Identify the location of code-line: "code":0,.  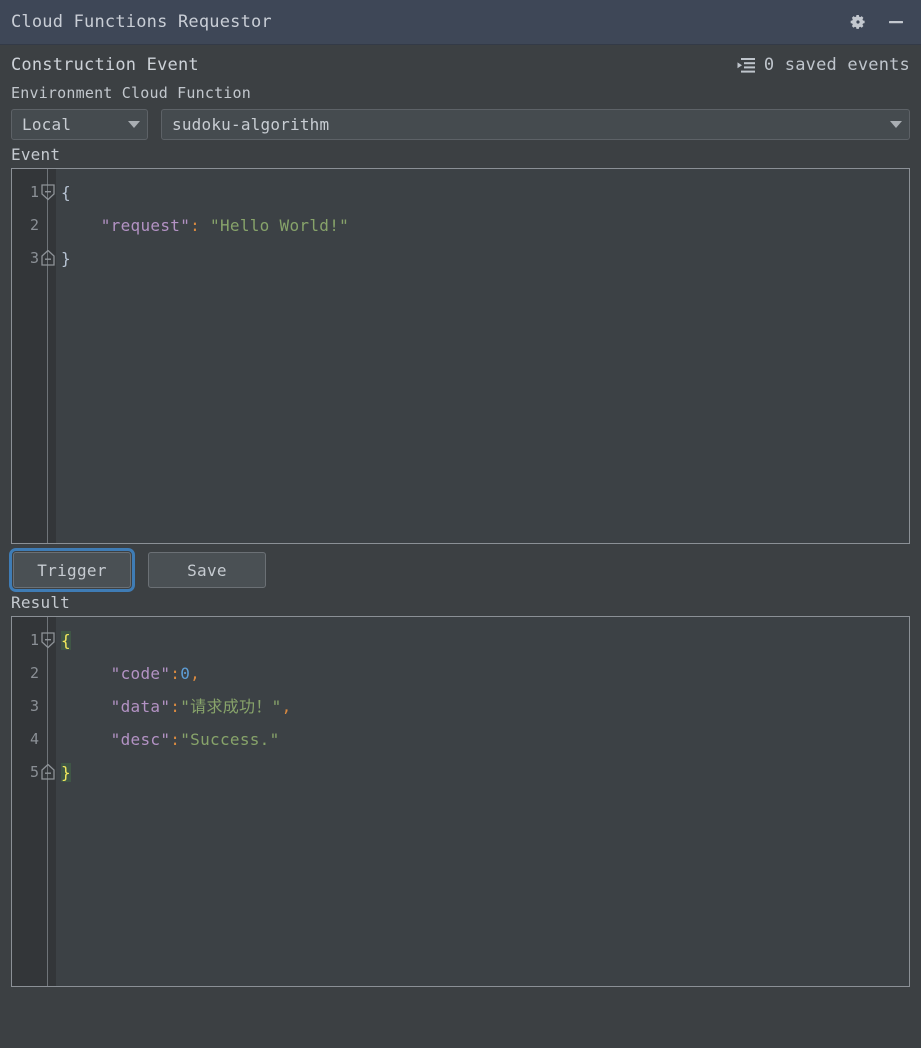
(482, 673).